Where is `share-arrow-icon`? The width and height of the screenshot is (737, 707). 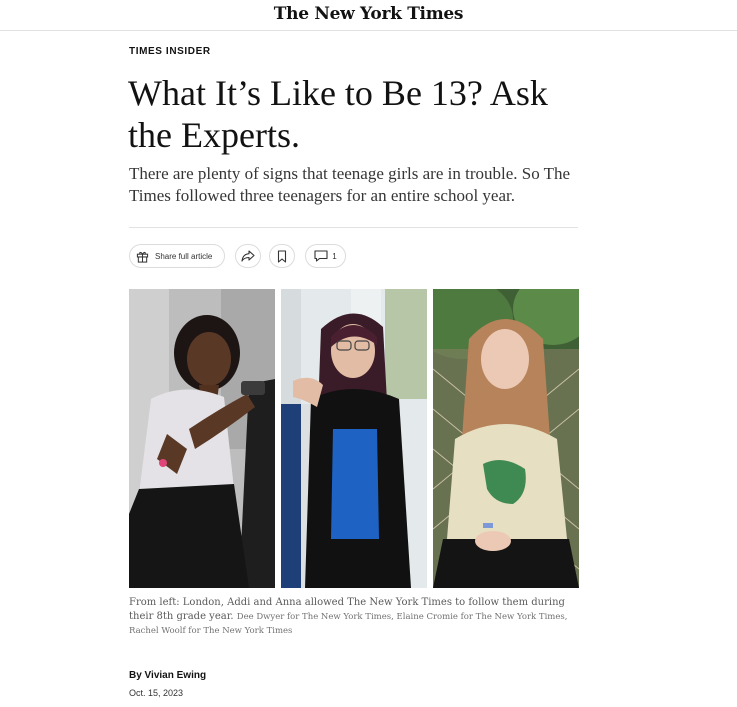 share-arrow-icon is located at coordinates (248, 256).